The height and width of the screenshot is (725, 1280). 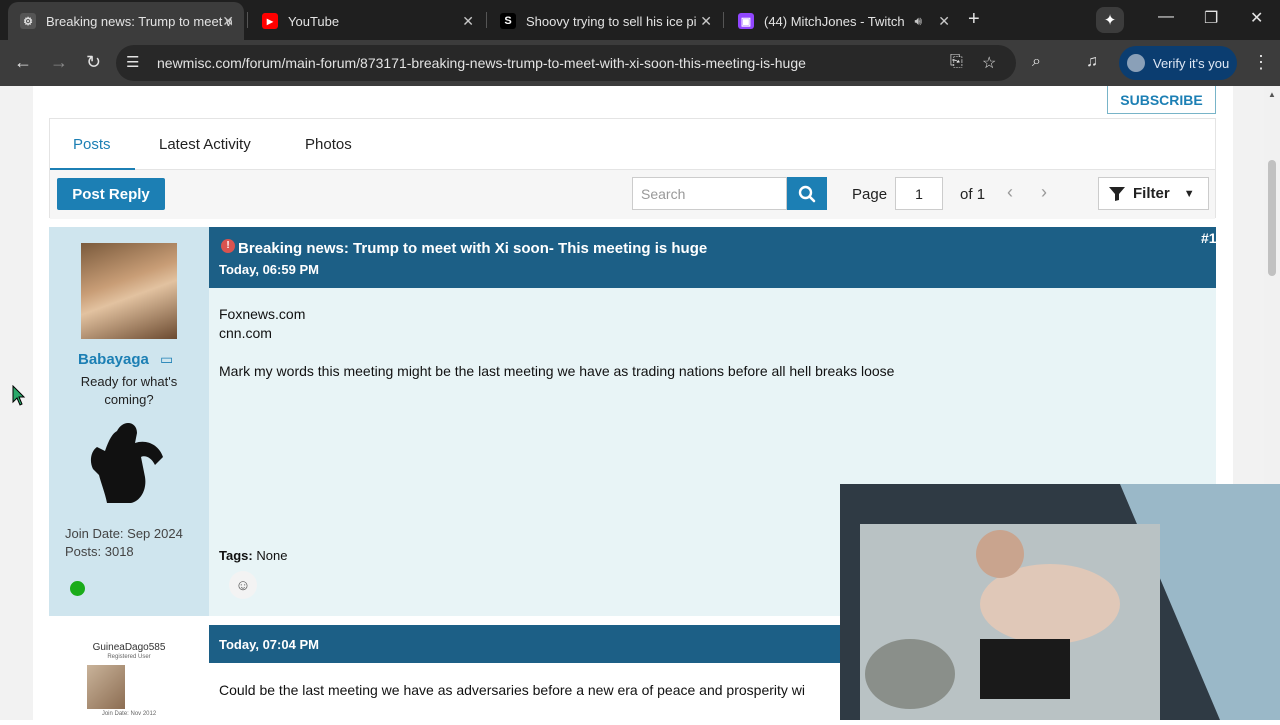 What do you see at coordinates (139, 21) in the screenshot?
I see `tab-title: Breaking news: Trump to meet w` at bounding box center [139, 21].